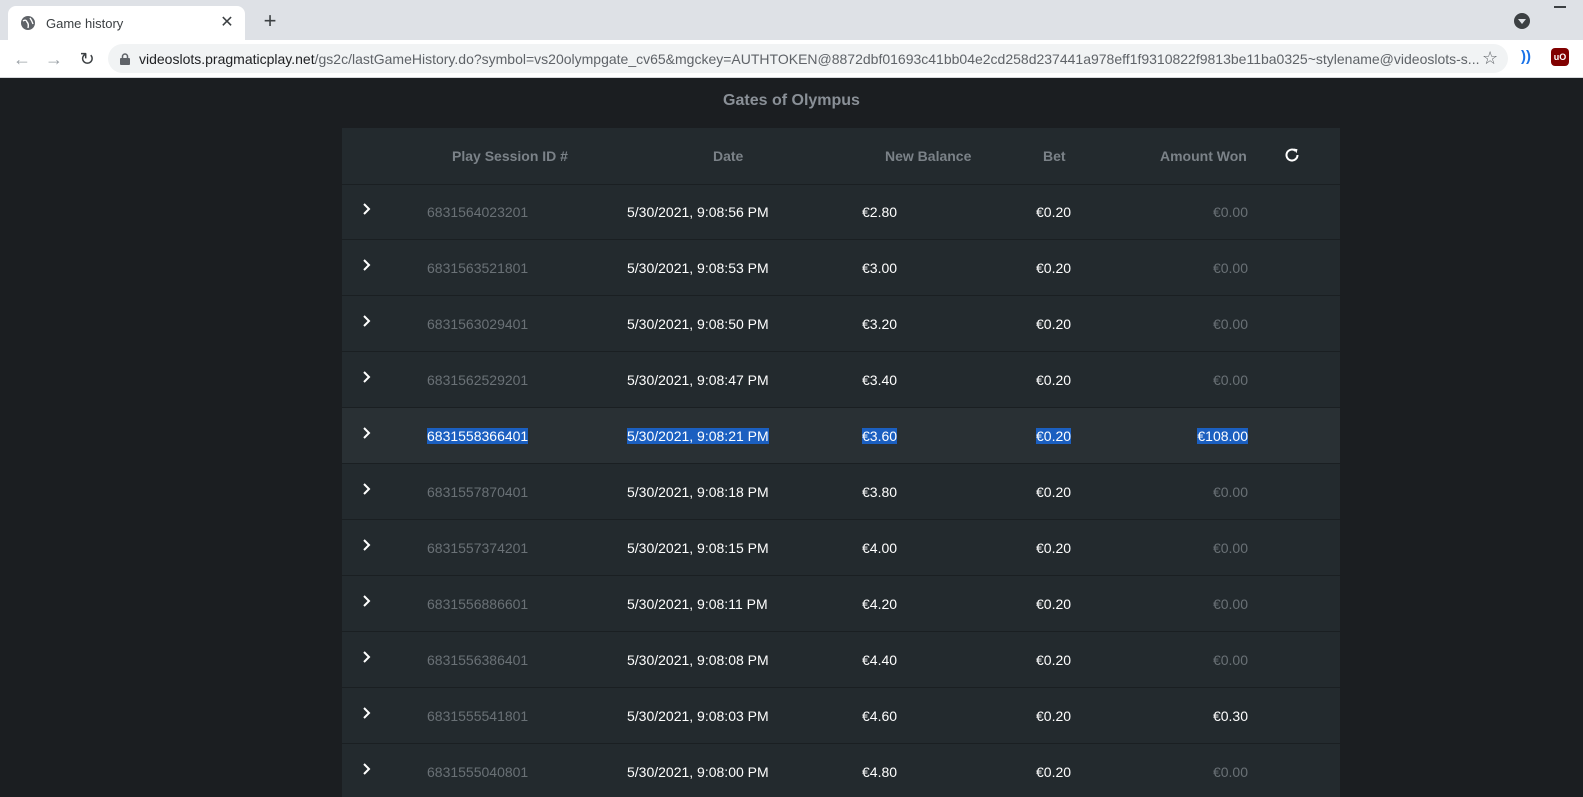 This screenshot has height=797, width=1583. Describe the element at coordinates (880, 716) in the screenshot. I see `new-balance: €4.60` at that location.